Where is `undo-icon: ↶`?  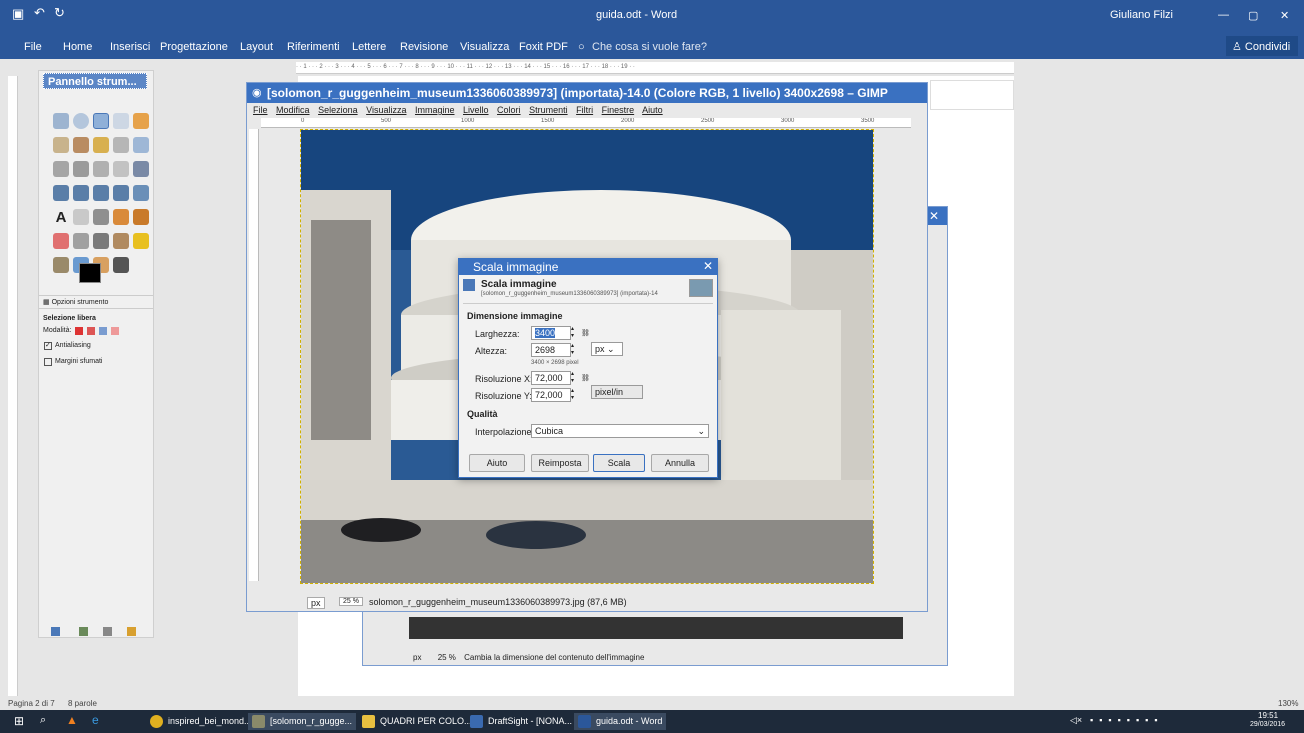
undo-icon: ↶ is located at coordinates (39, 13).